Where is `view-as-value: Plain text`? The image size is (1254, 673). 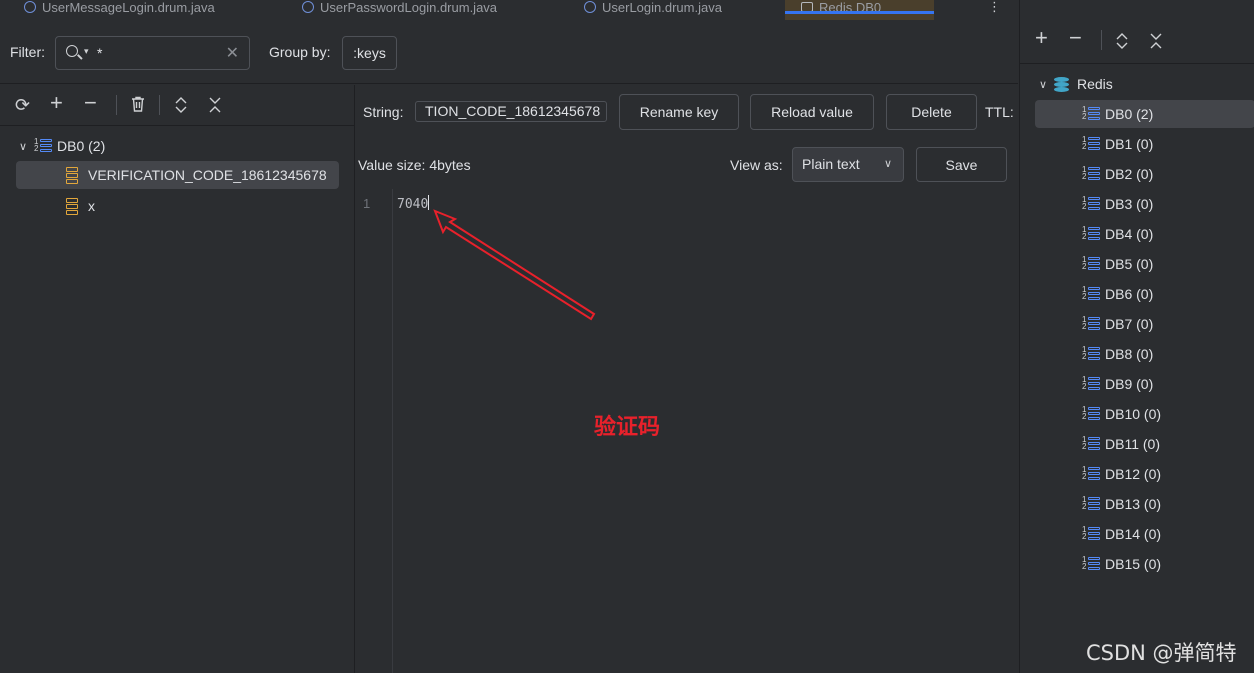 view-as-value: Plain text is located at coordinates (831, 164).